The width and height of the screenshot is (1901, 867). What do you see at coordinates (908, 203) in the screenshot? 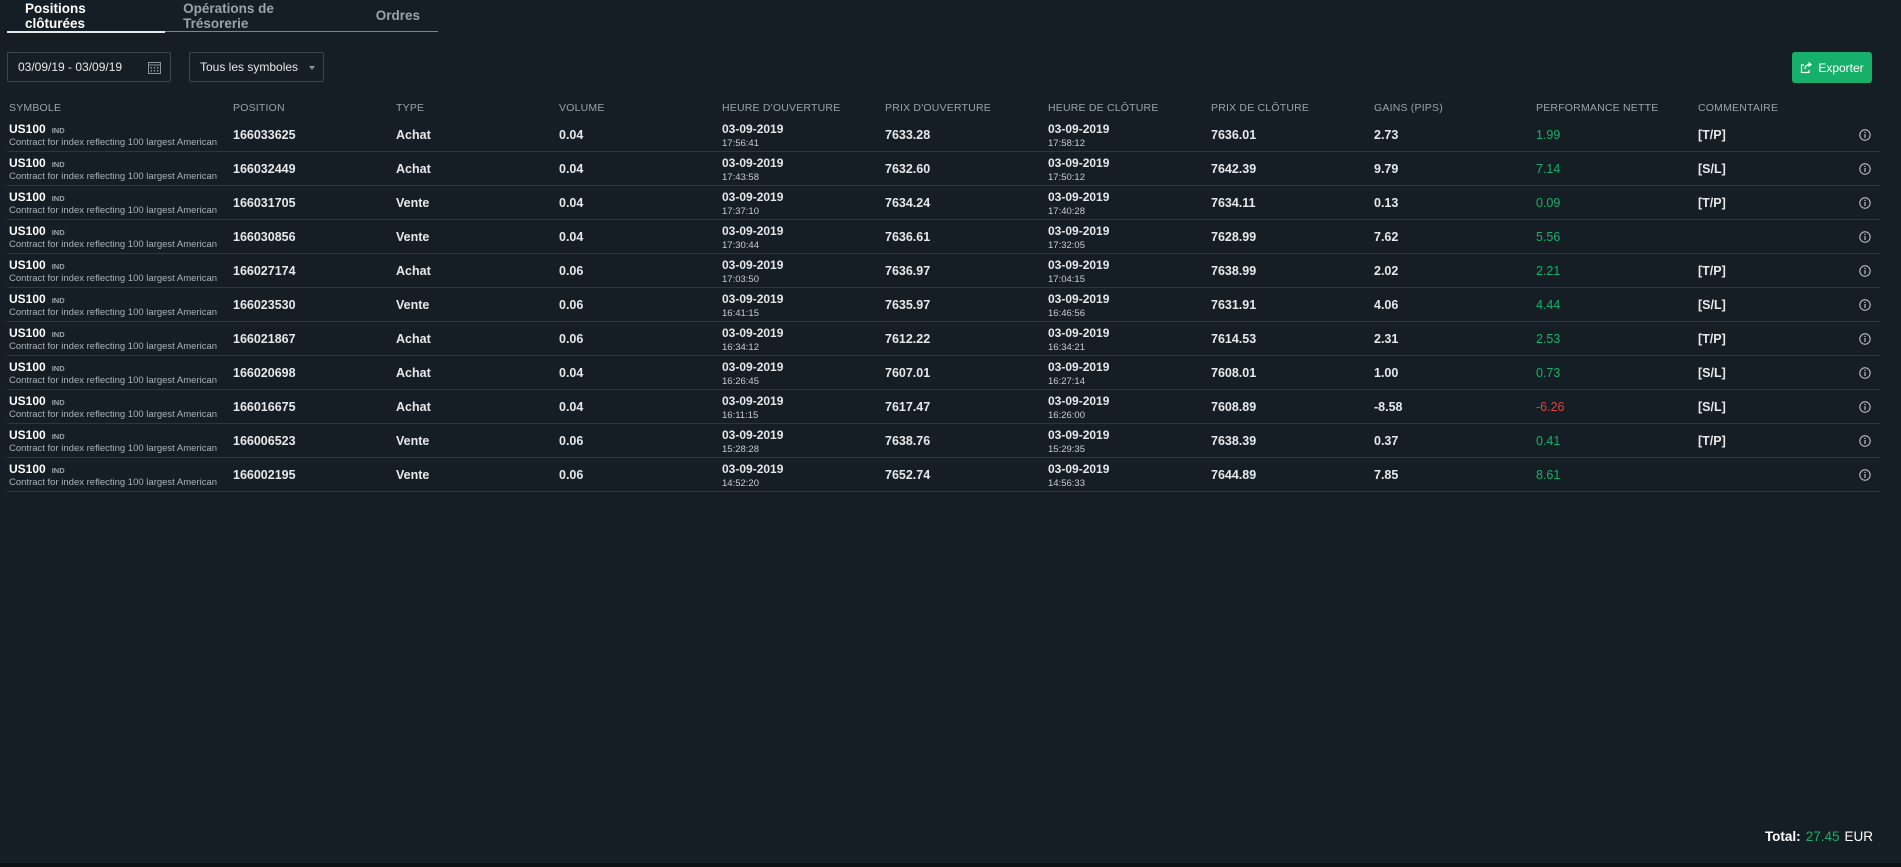
I see `open-price: 7634.24` at bounding box center [908, 203].